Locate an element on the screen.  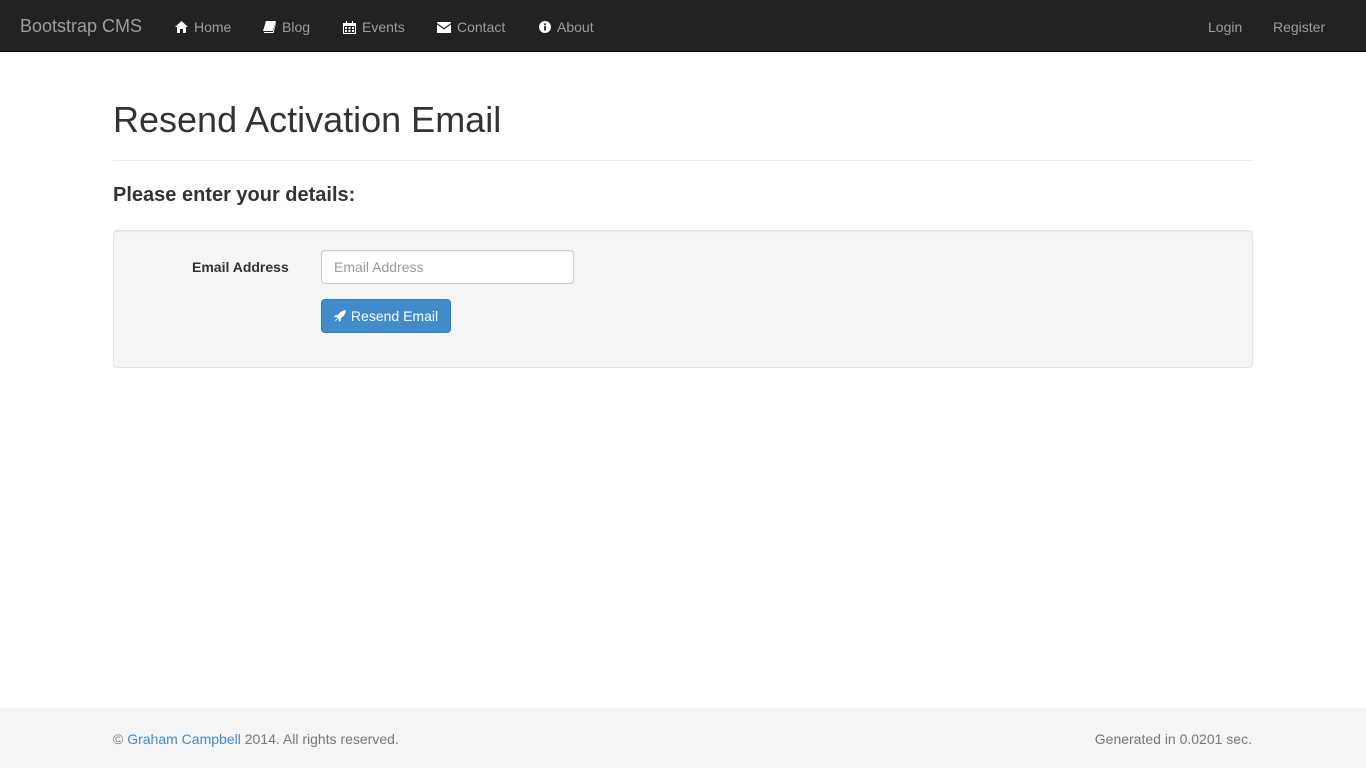
nav-item-about: About is located at coordinates (566, 27).